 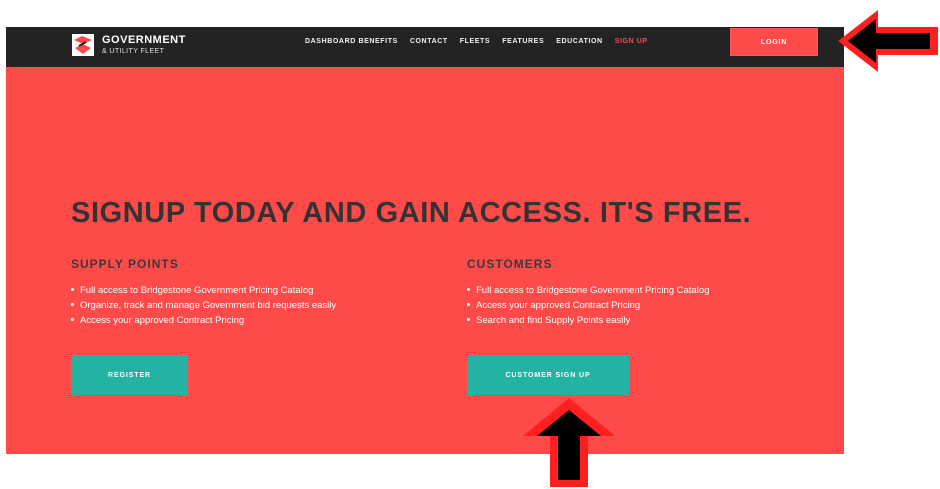 I want to click on left-pointing-arrow-icon, so click(x=888, y=41).